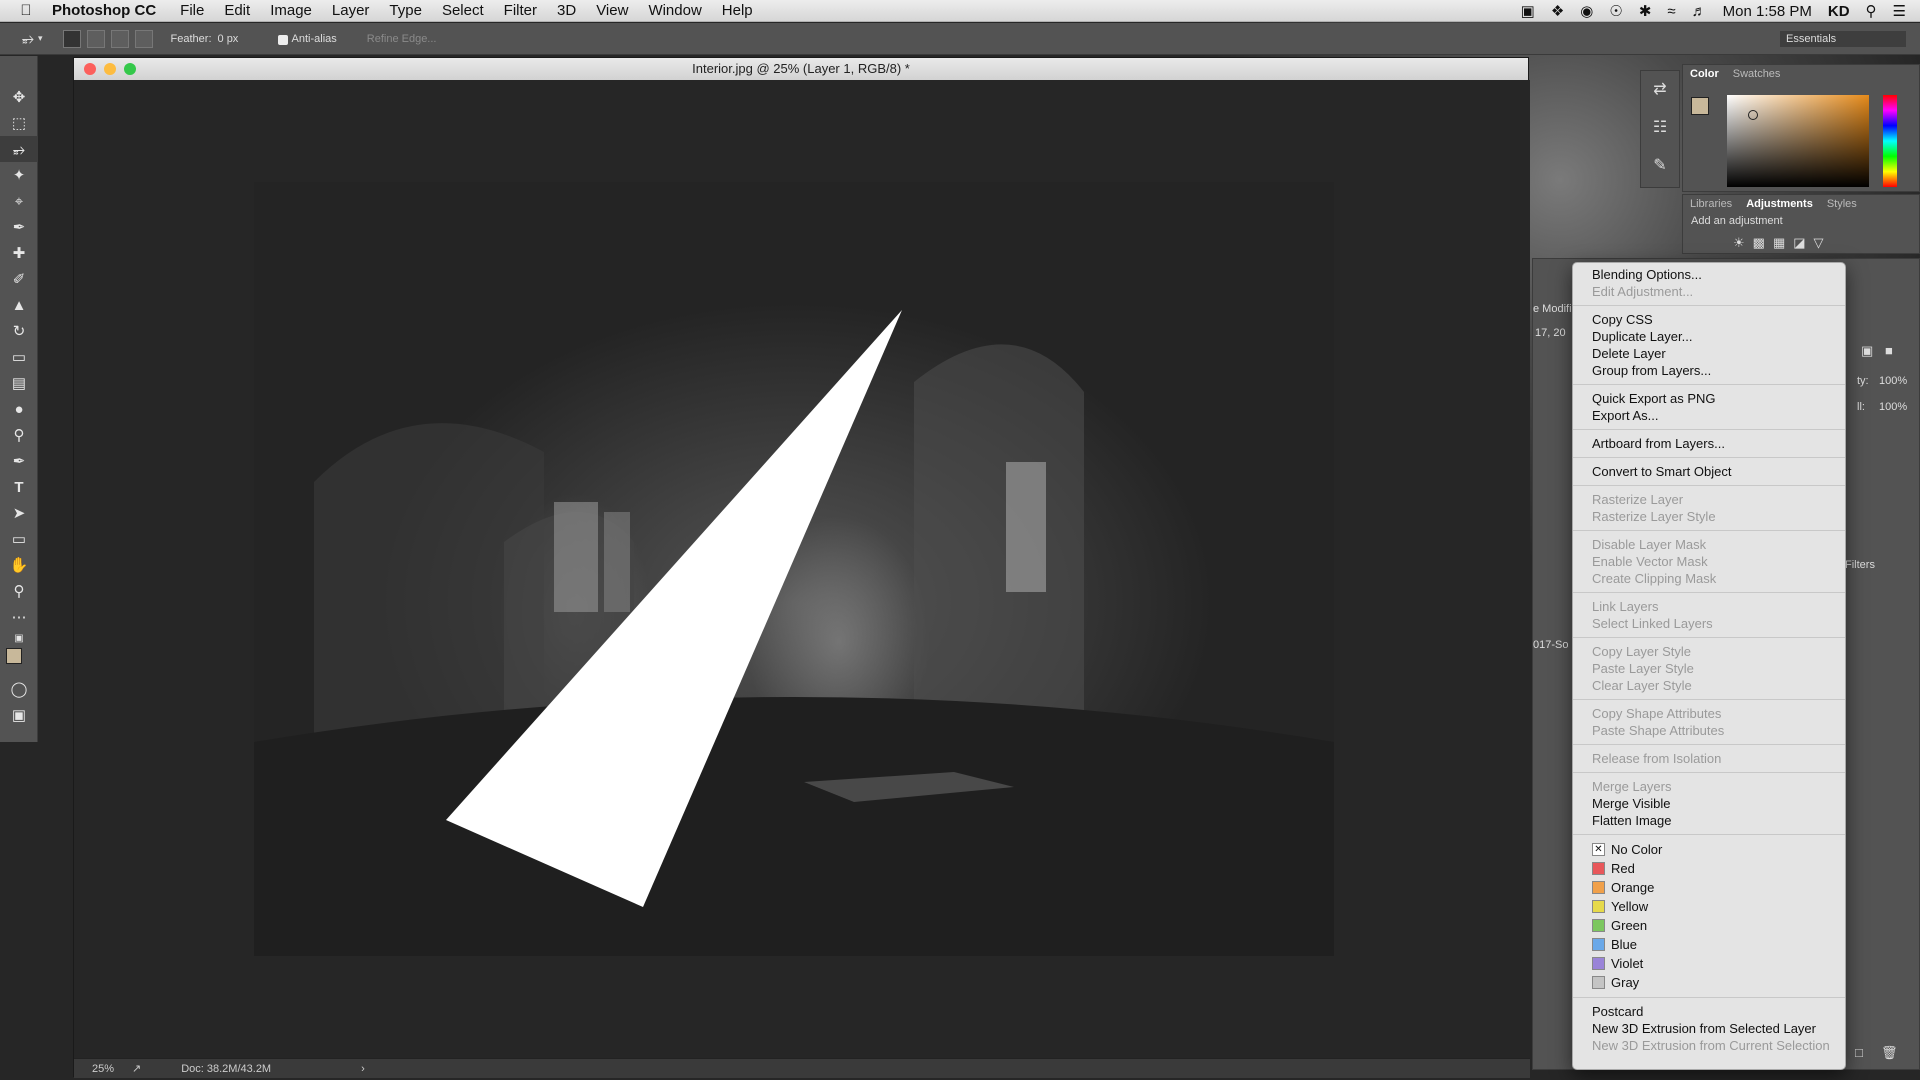  I want to click on menu-color-violet: Violet, so click(1709, 963).